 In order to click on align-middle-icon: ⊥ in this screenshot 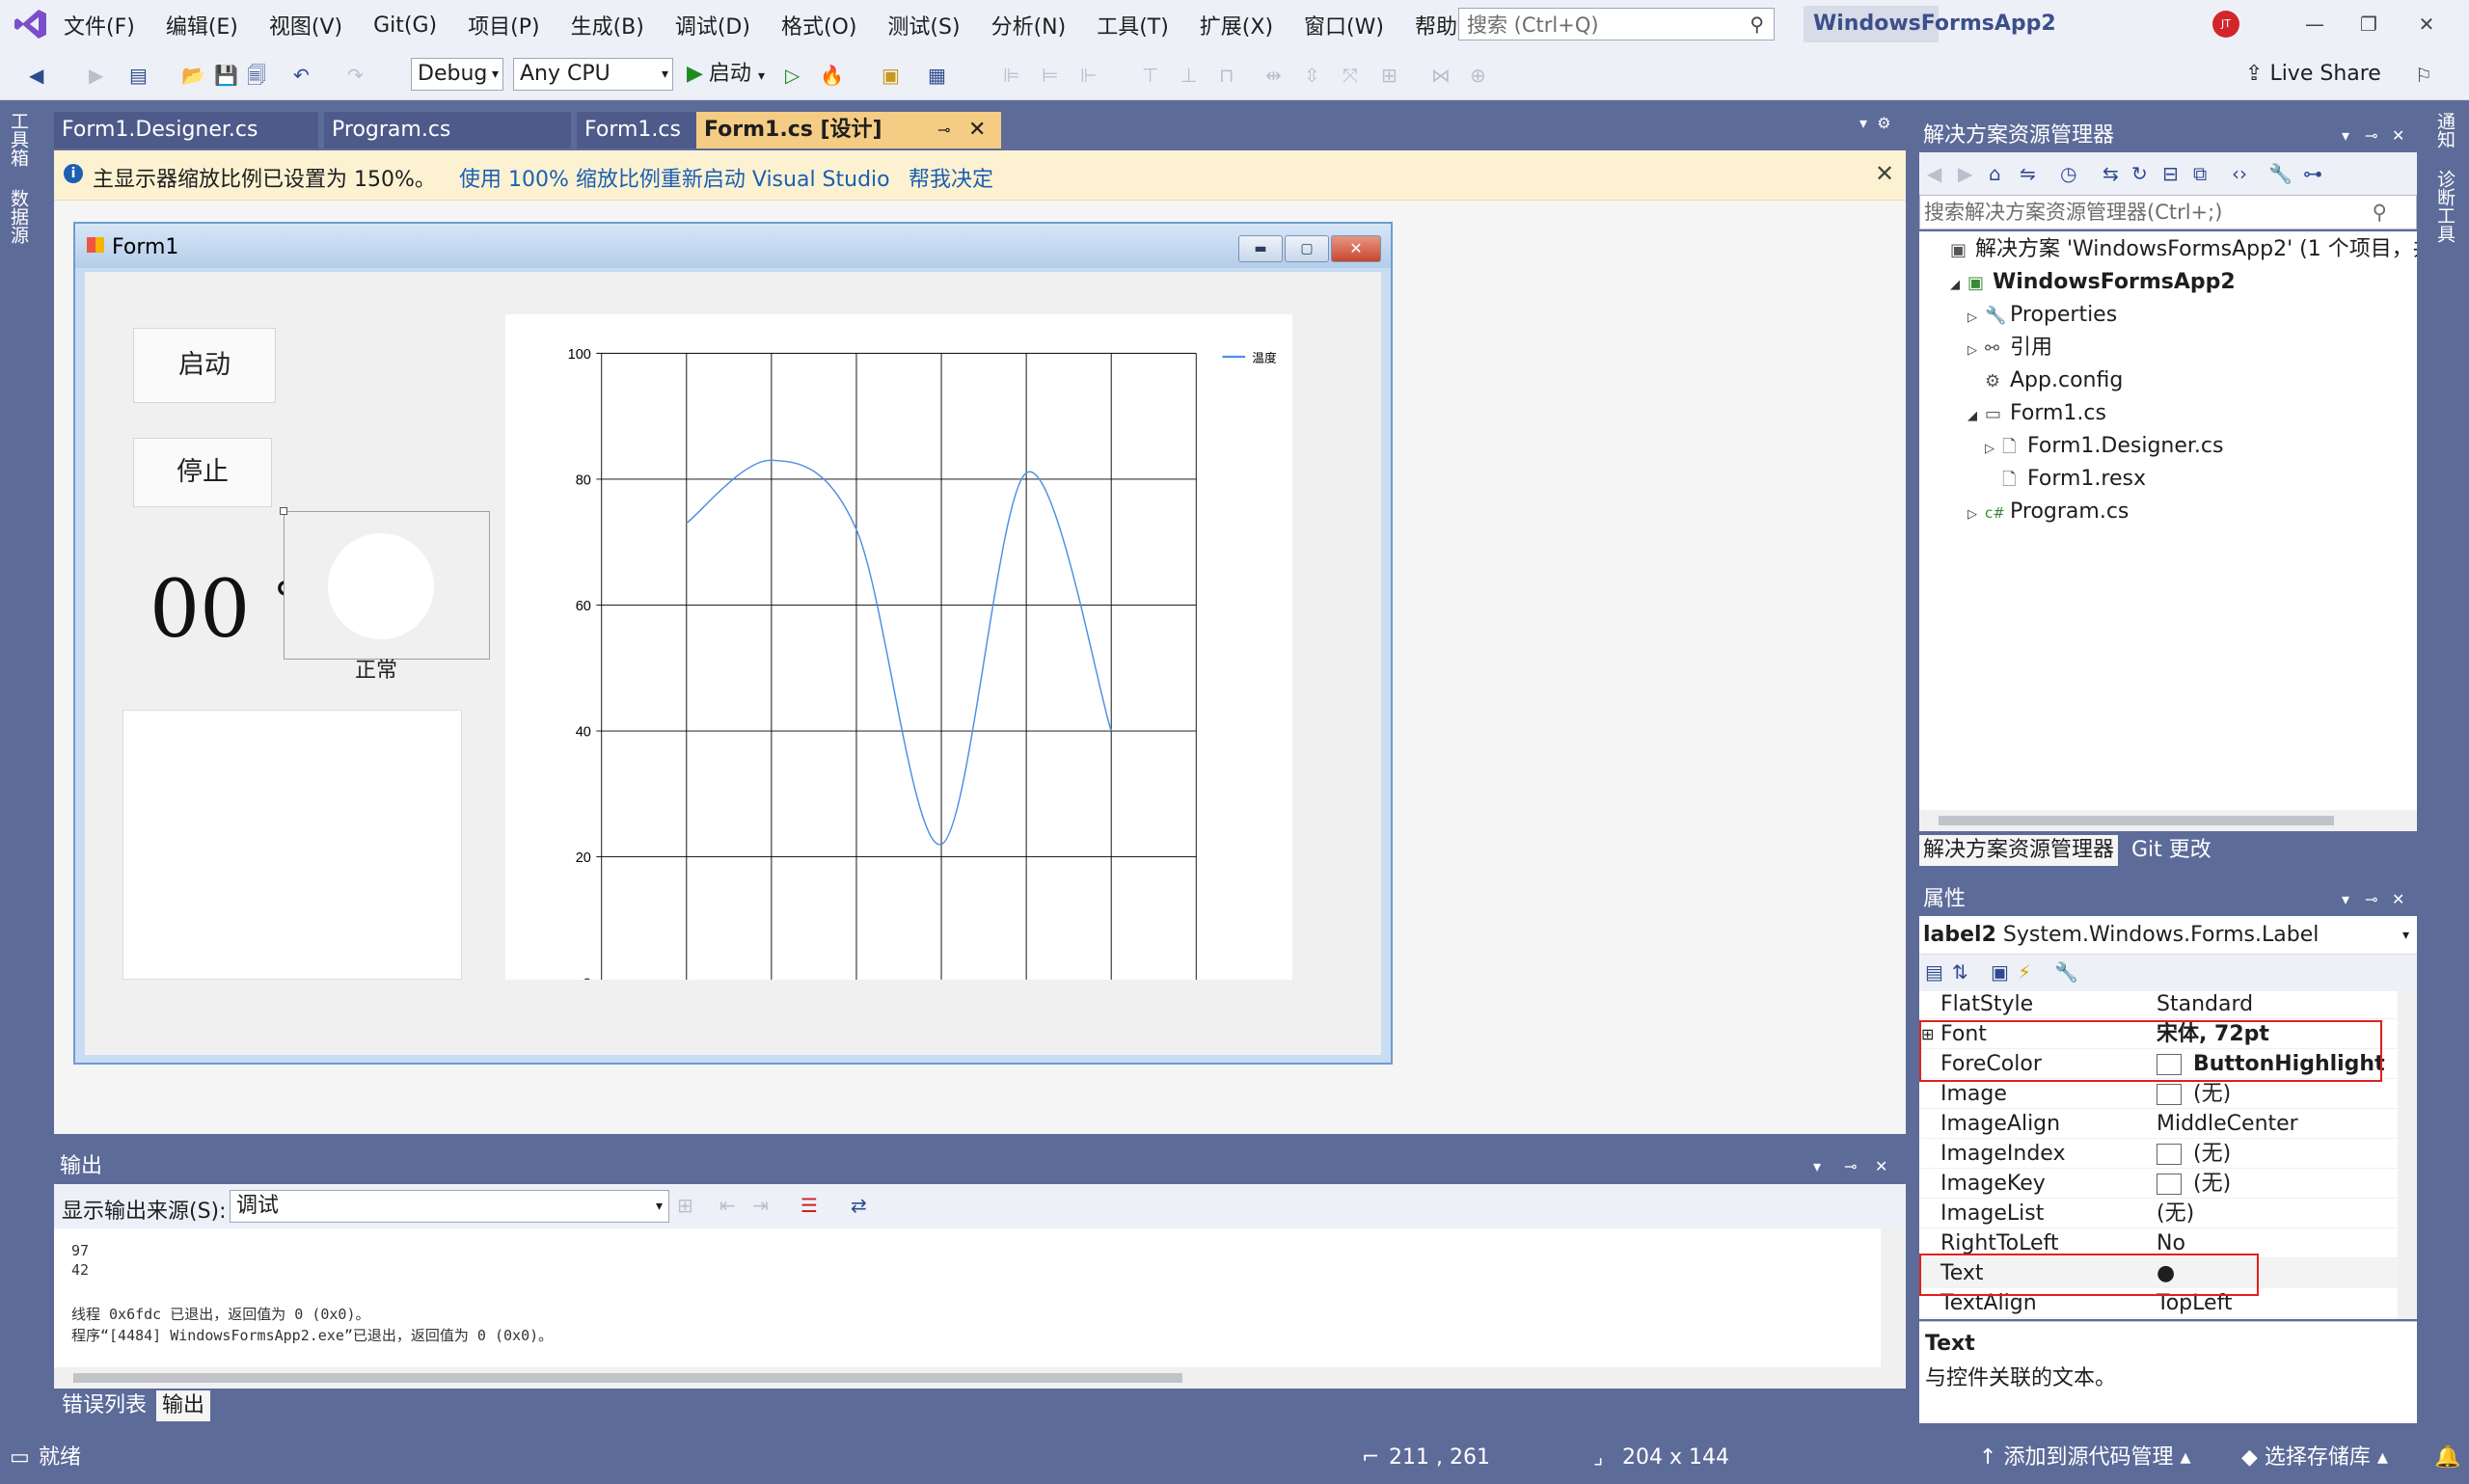, I will do `click(1189, 75)`.